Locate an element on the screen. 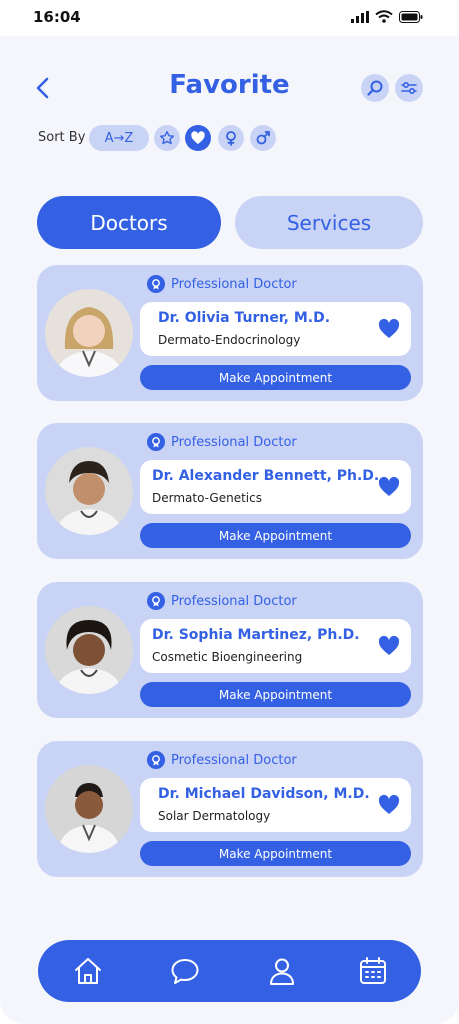 This screenshot has width=459, height=1024. page-title: Favorite is located at coordinates (229, 85).